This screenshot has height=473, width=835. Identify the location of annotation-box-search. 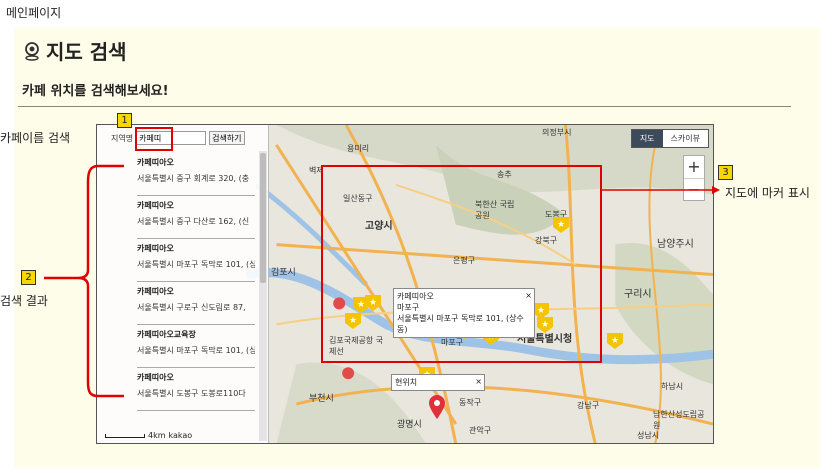
(154, 139).